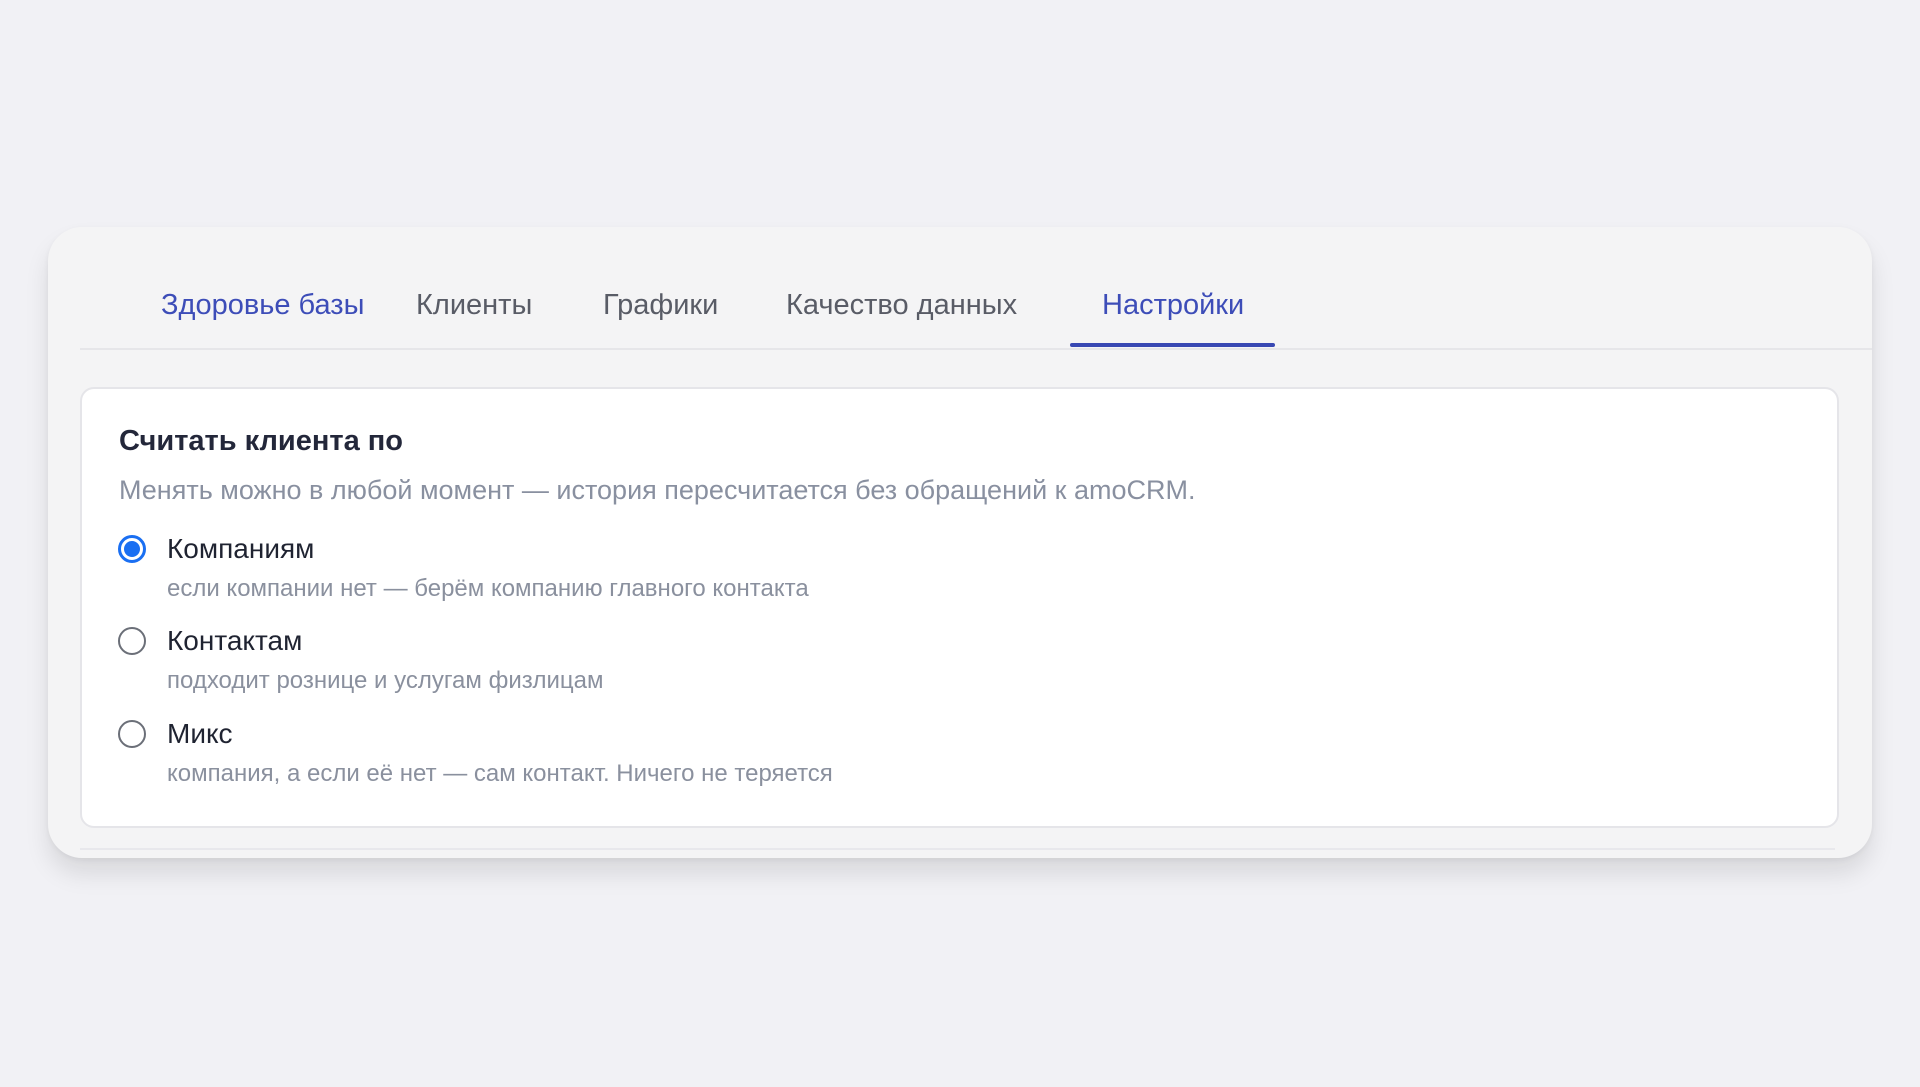 The width and height of the screenshot is (1920, 1087). What do you see at coordinates (200, 733) in the screenshot?
I see `option-label-mix: Микс` at bounding box center [200, 733].